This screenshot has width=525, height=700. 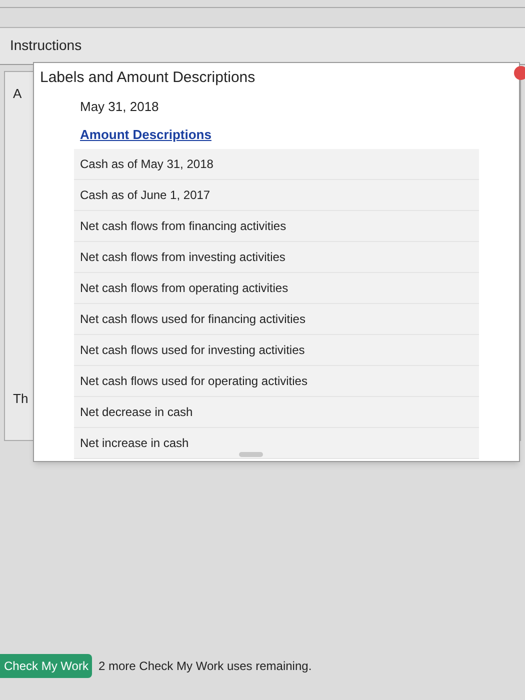 What do you see at coordinates (276, 257) in the screenshot?
I see `list-item: Net cash flows from investing activities` at bounding box center [276, 257].